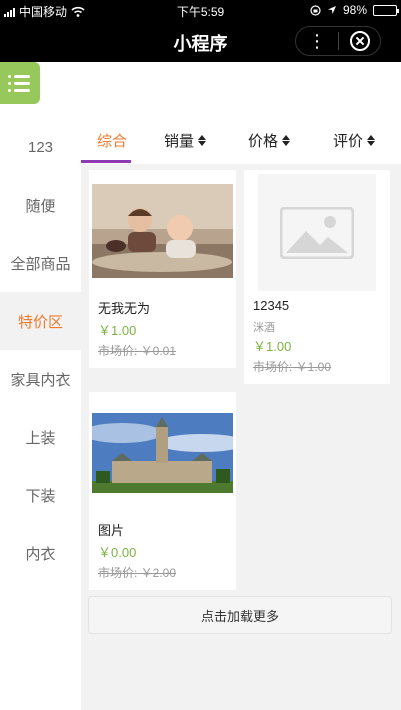  I want to click on tab-sales: 销量, so click(185, 140).